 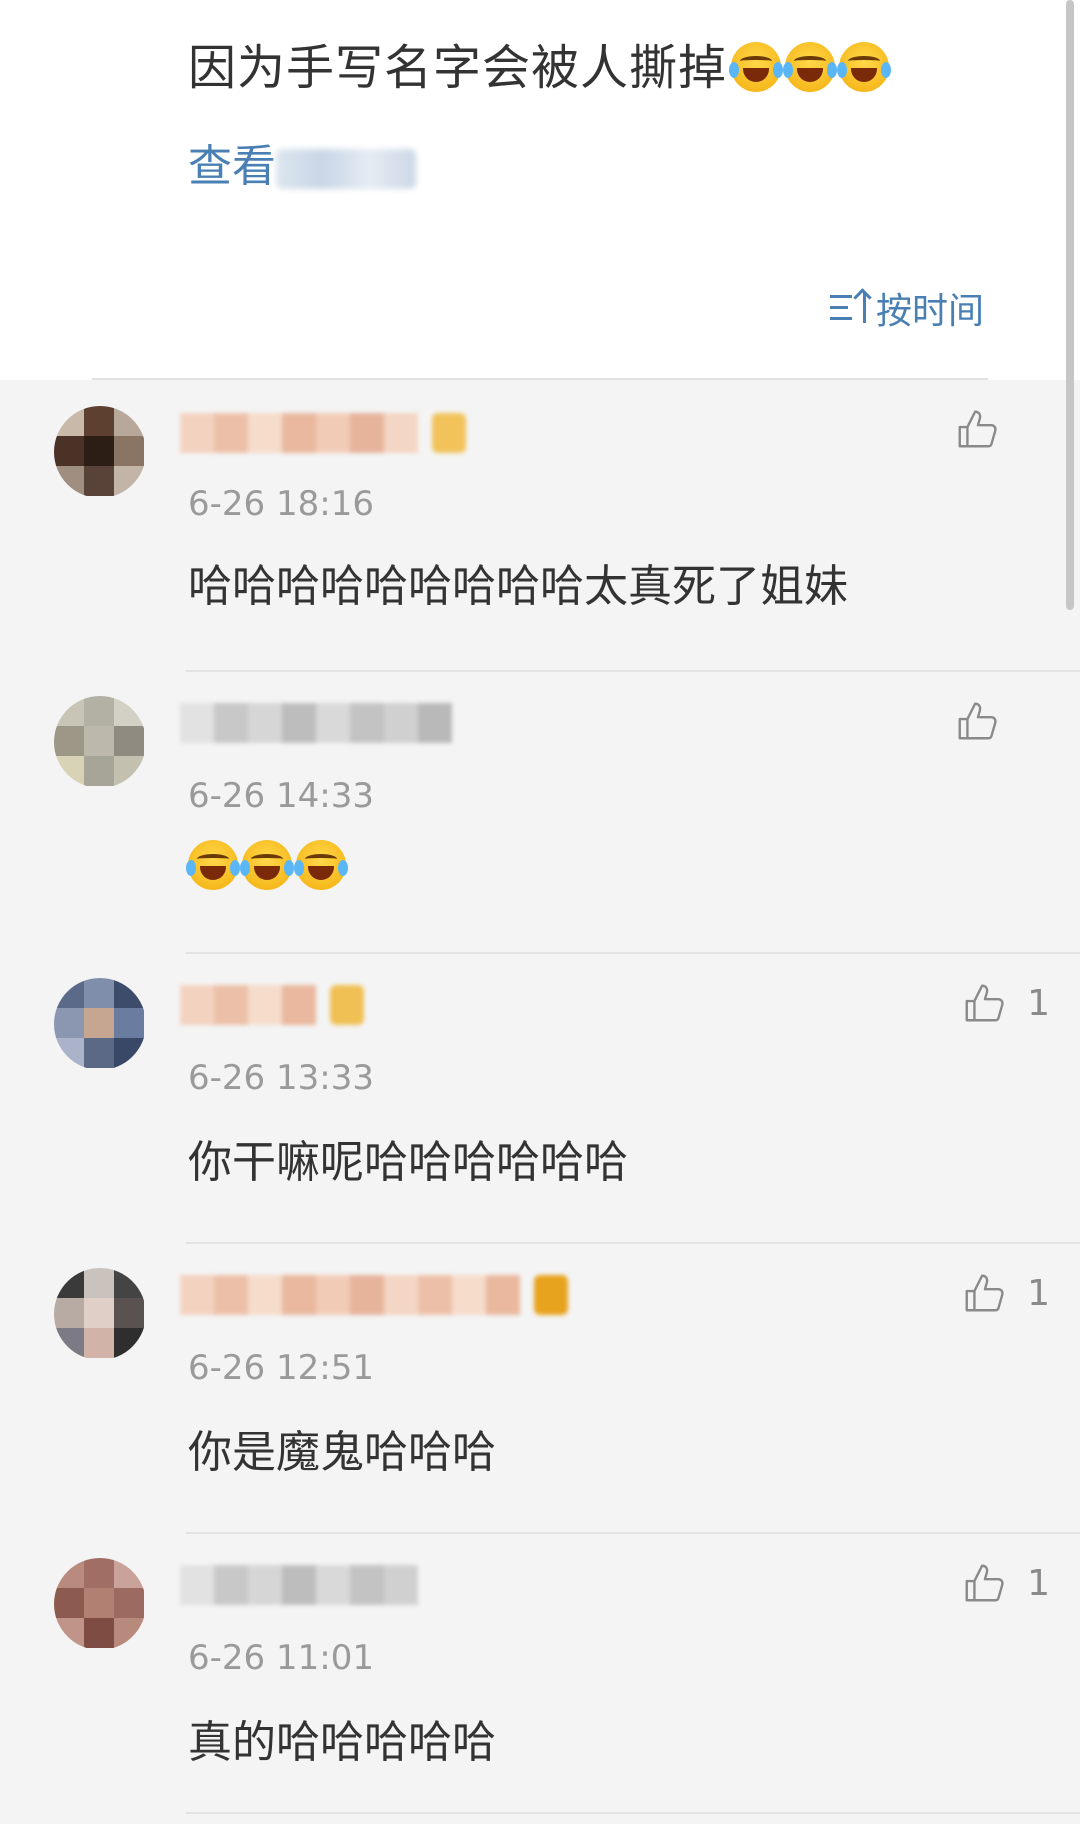 What do you see at coordinates (346, 169) in the screenshot?
I see `redacted-text` at bounding box center [346, 169].